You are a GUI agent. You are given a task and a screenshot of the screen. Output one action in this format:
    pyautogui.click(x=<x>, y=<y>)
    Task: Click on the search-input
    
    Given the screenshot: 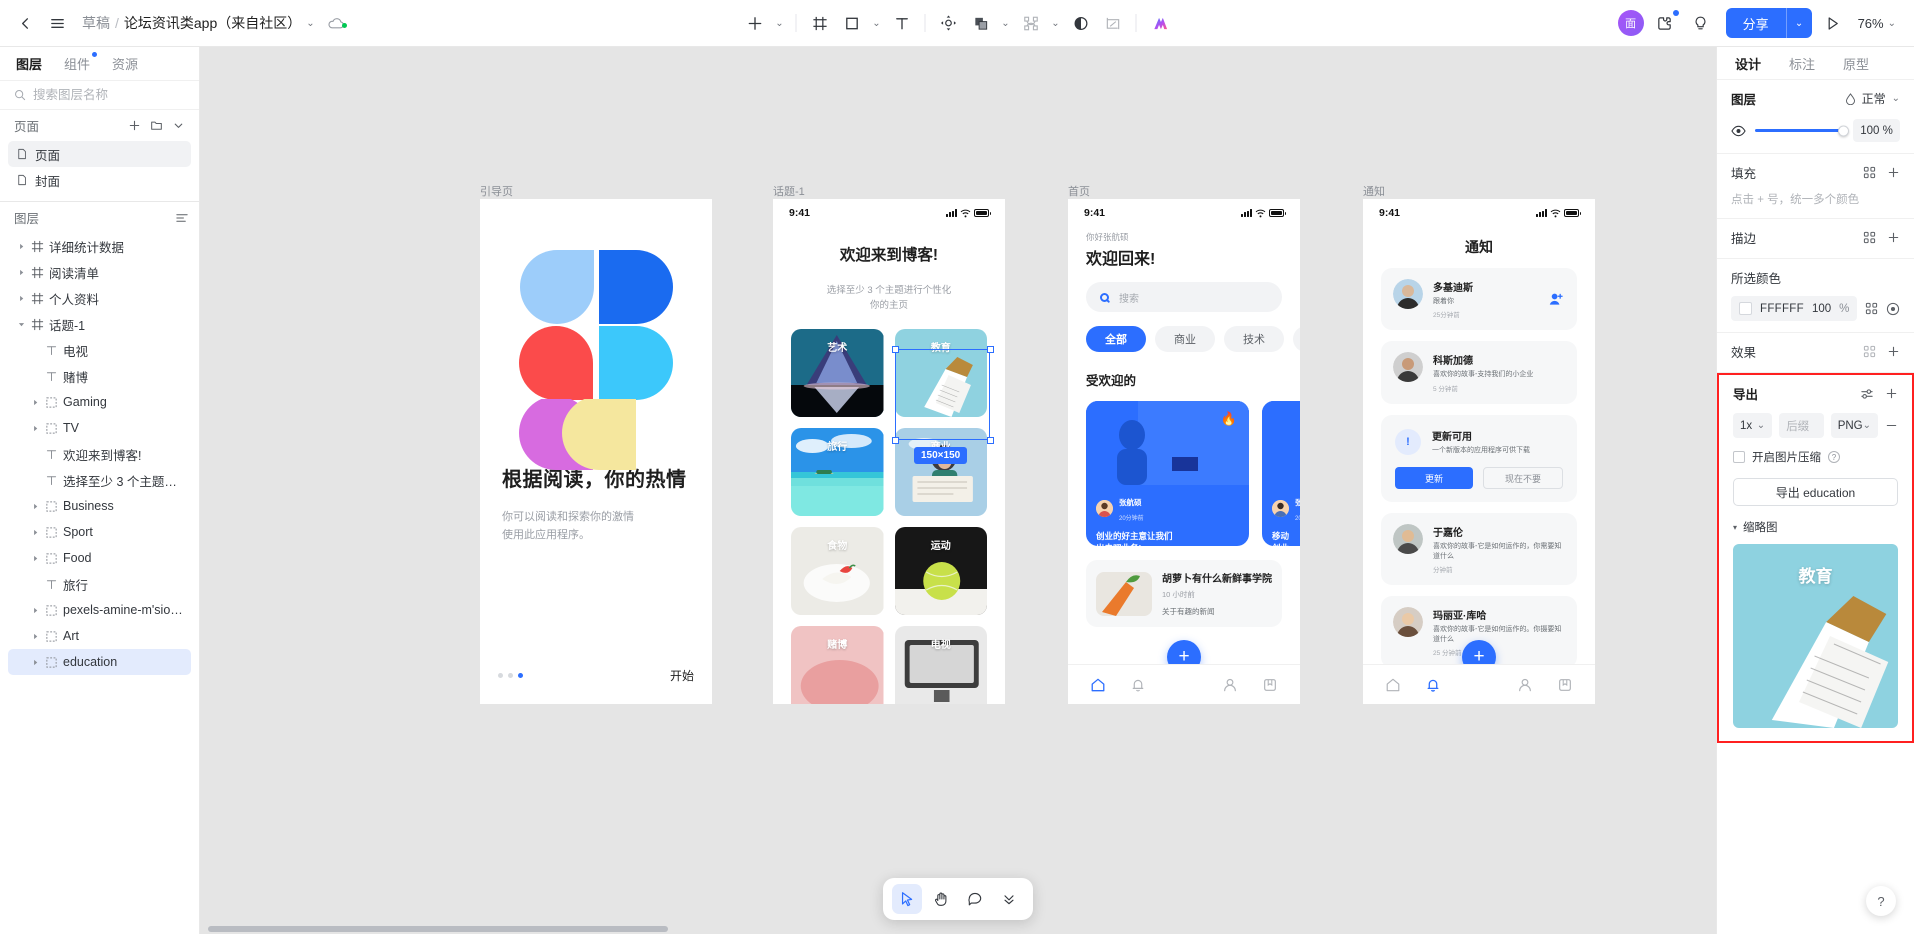 What is the action you would take?
    pyautogui.click(x=109, y=95)
    